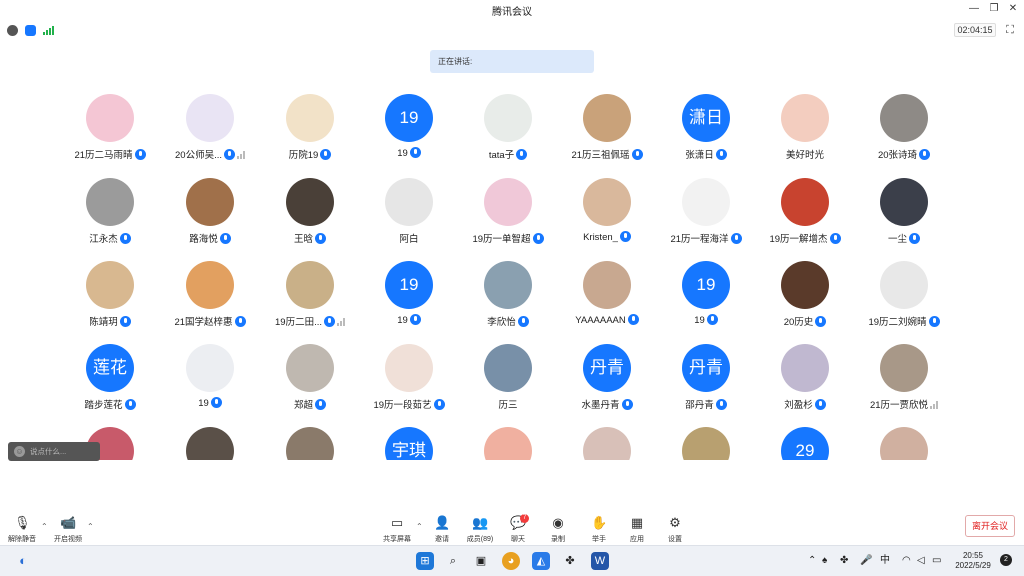  What do you see at coordinates (12, 30) in the screenshot?
I see `info-icon` at bounding box center [12, 30].